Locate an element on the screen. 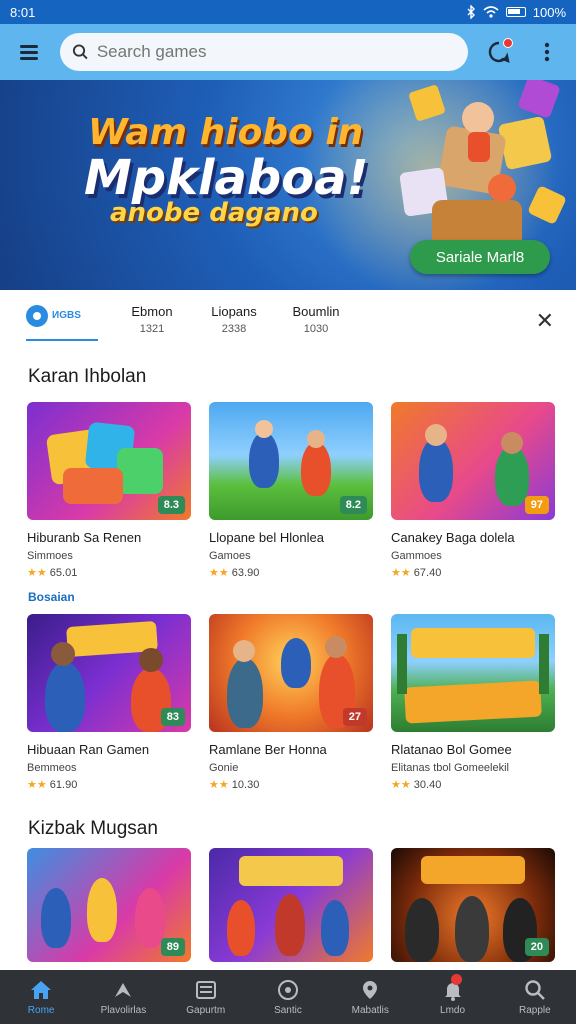 The height and width of the screenshot is (1024, 576). game-card: 8.2 Llopane bel Hlonlea Gamoes ★★ 63.90 is located at coordinates (291, 490).